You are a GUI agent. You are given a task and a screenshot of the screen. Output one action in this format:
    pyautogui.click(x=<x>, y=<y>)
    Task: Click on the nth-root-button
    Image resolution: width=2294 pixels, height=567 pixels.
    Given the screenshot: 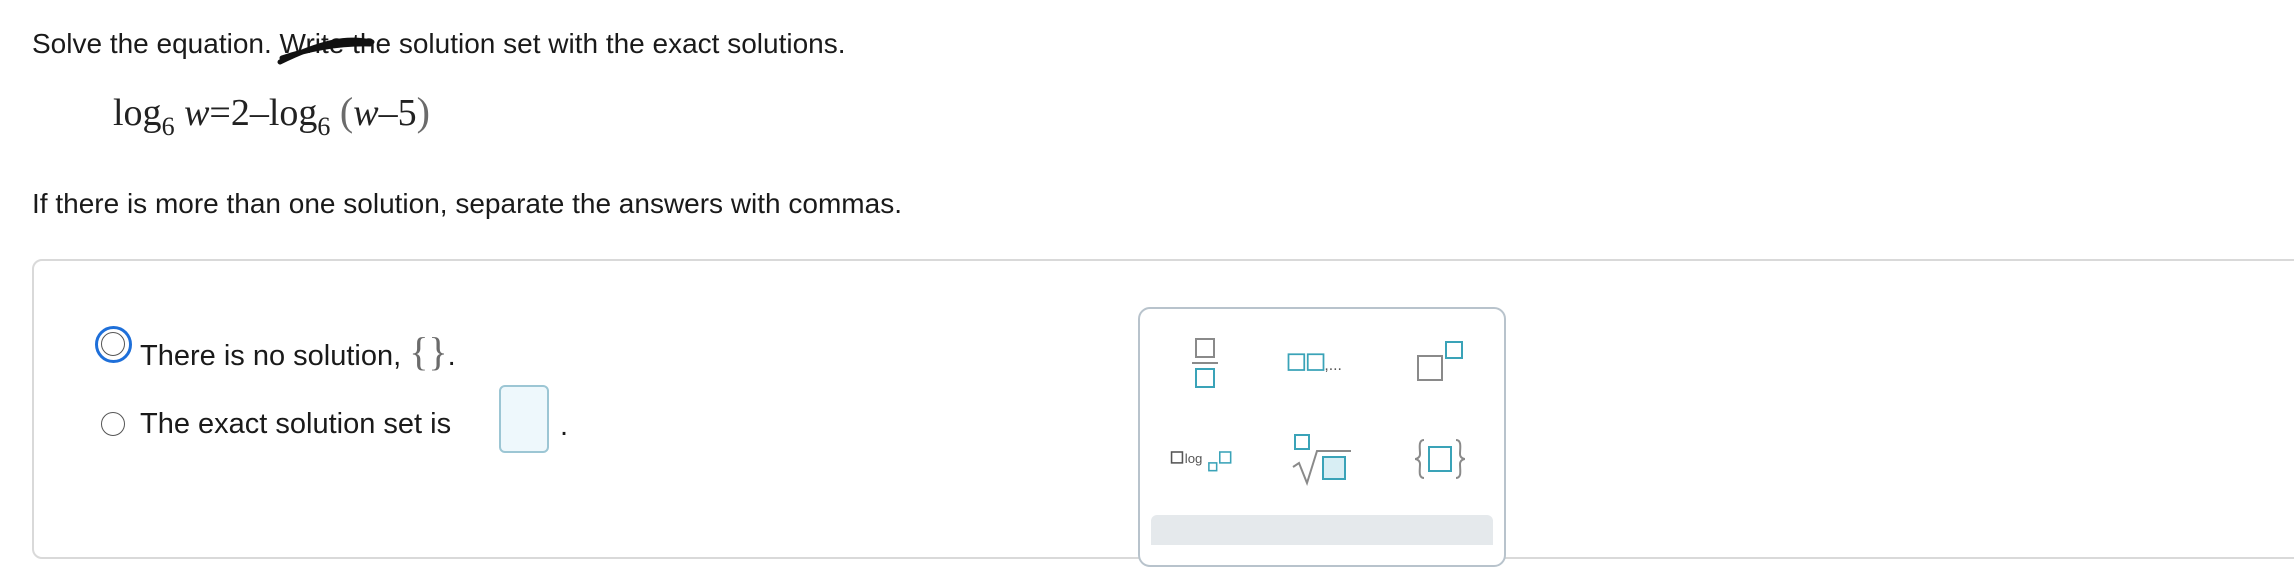 What is the action you would take?
    pyautogui.click(x=1320, y=459)
    